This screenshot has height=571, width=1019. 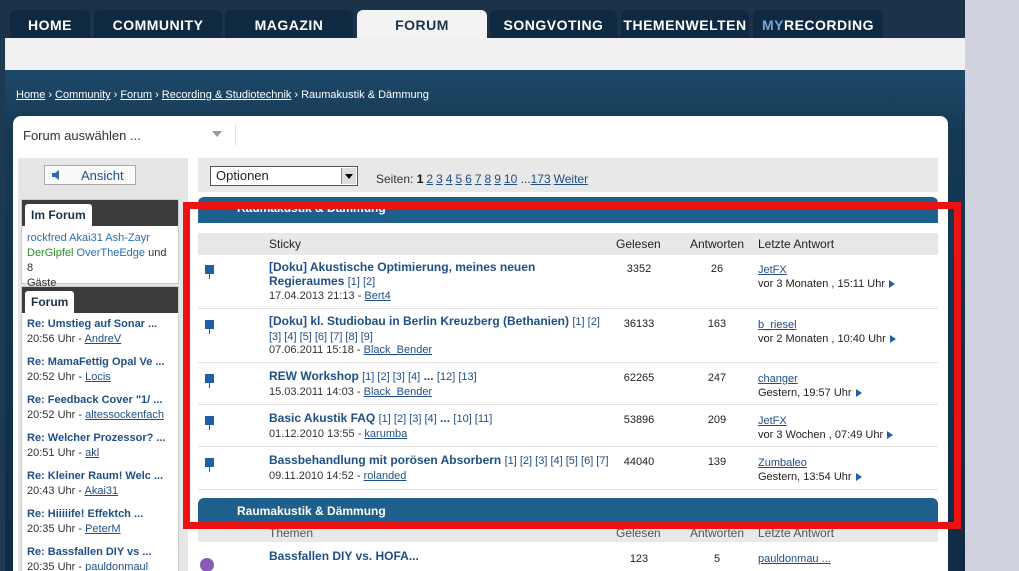 I want to click on online-user-highlight: DerGipfel, so click(x=50, y=253).